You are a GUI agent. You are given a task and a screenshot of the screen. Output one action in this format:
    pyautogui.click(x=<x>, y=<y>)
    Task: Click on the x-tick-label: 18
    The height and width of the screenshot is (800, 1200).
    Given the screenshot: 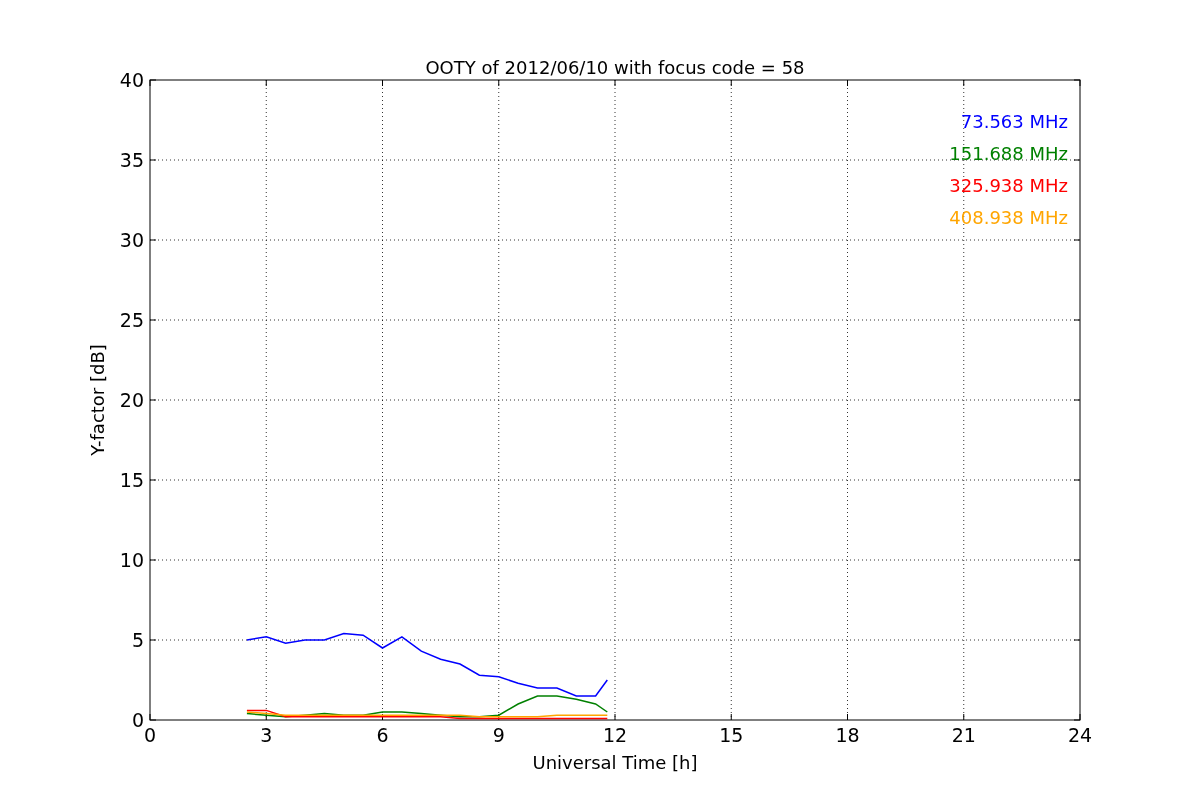 What is the action you would take?
    pyautogui.click(x=847, y=735)
    